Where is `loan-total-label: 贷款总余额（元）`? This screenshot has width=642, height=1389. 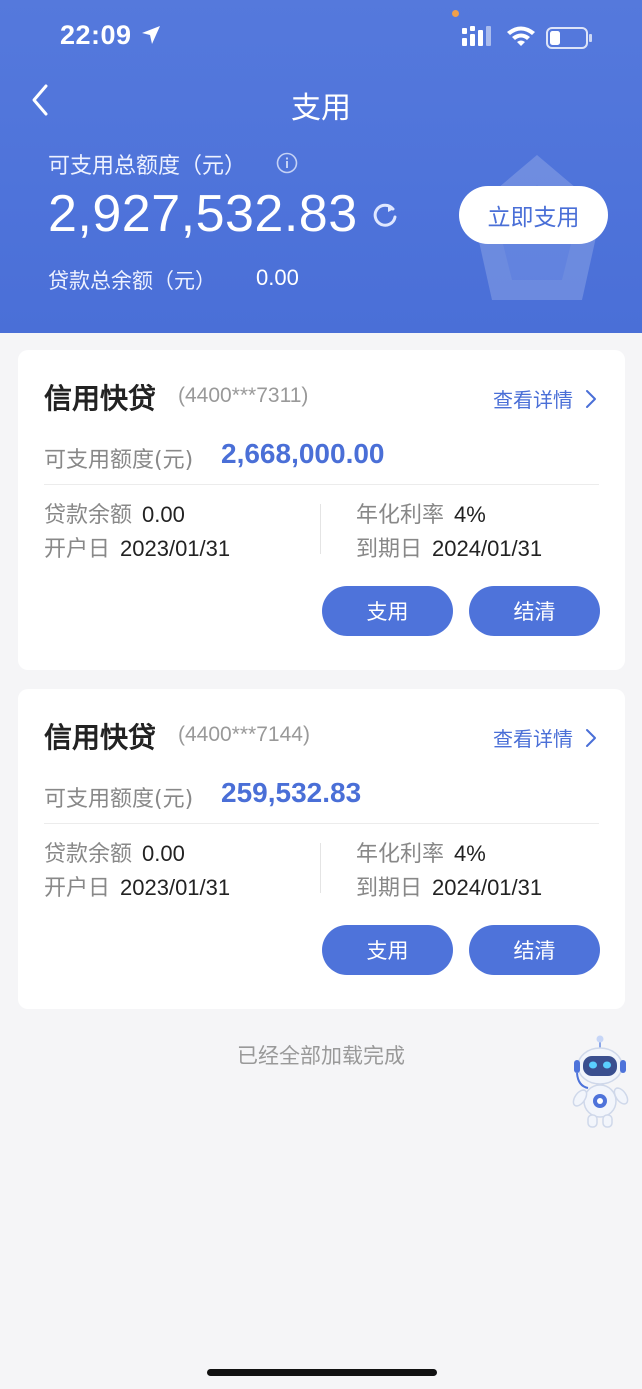 loan-total-label: 贷款总余额（元） is located at coordinates (132, 281).